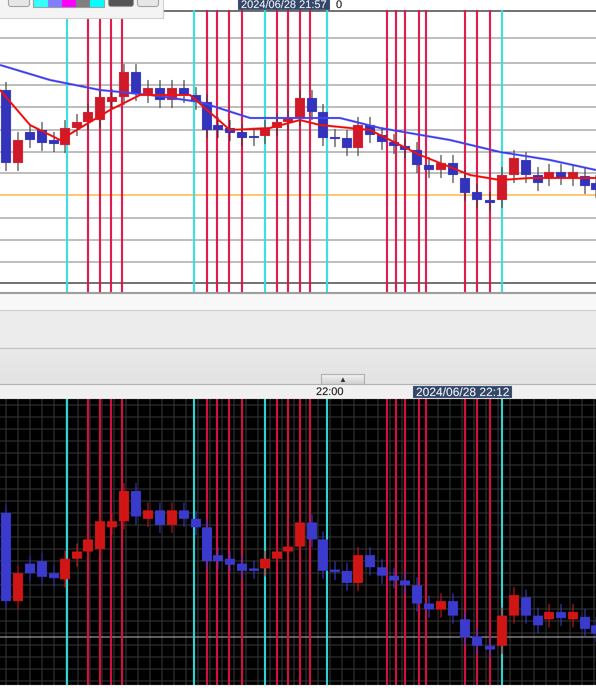 This screenshot has height=694, width=596. What do you see at coordinates (148, 3) in the screenshot?
I see `dash-style-button` at bounding box center [148, 3].